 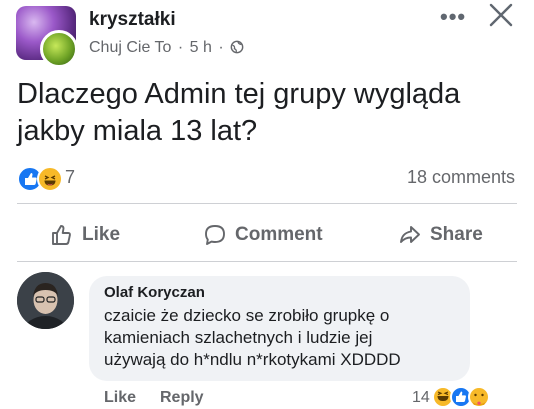 What do you see at coordinates (238, 337) in the screenshot?
I see `comment-text-line: kamieniach szlachetnych i ludzie jej` at bounding box center [238, 337].